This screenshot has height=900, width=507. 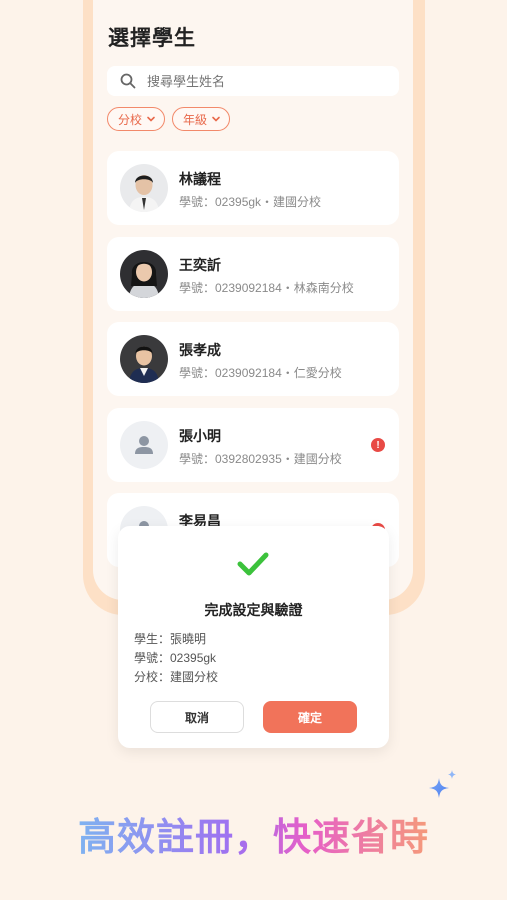 I want to click on dialog-student-line: 學生：張曉明, so click(x=170, y=639).